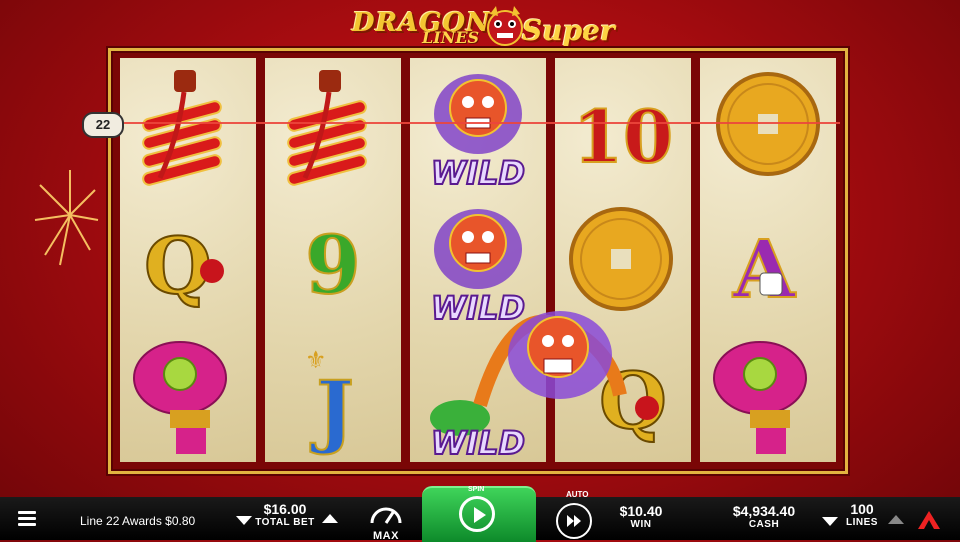 This screenshot has width=960, height=542. I want to click on queen-symbol: Q, so click(188, 260).